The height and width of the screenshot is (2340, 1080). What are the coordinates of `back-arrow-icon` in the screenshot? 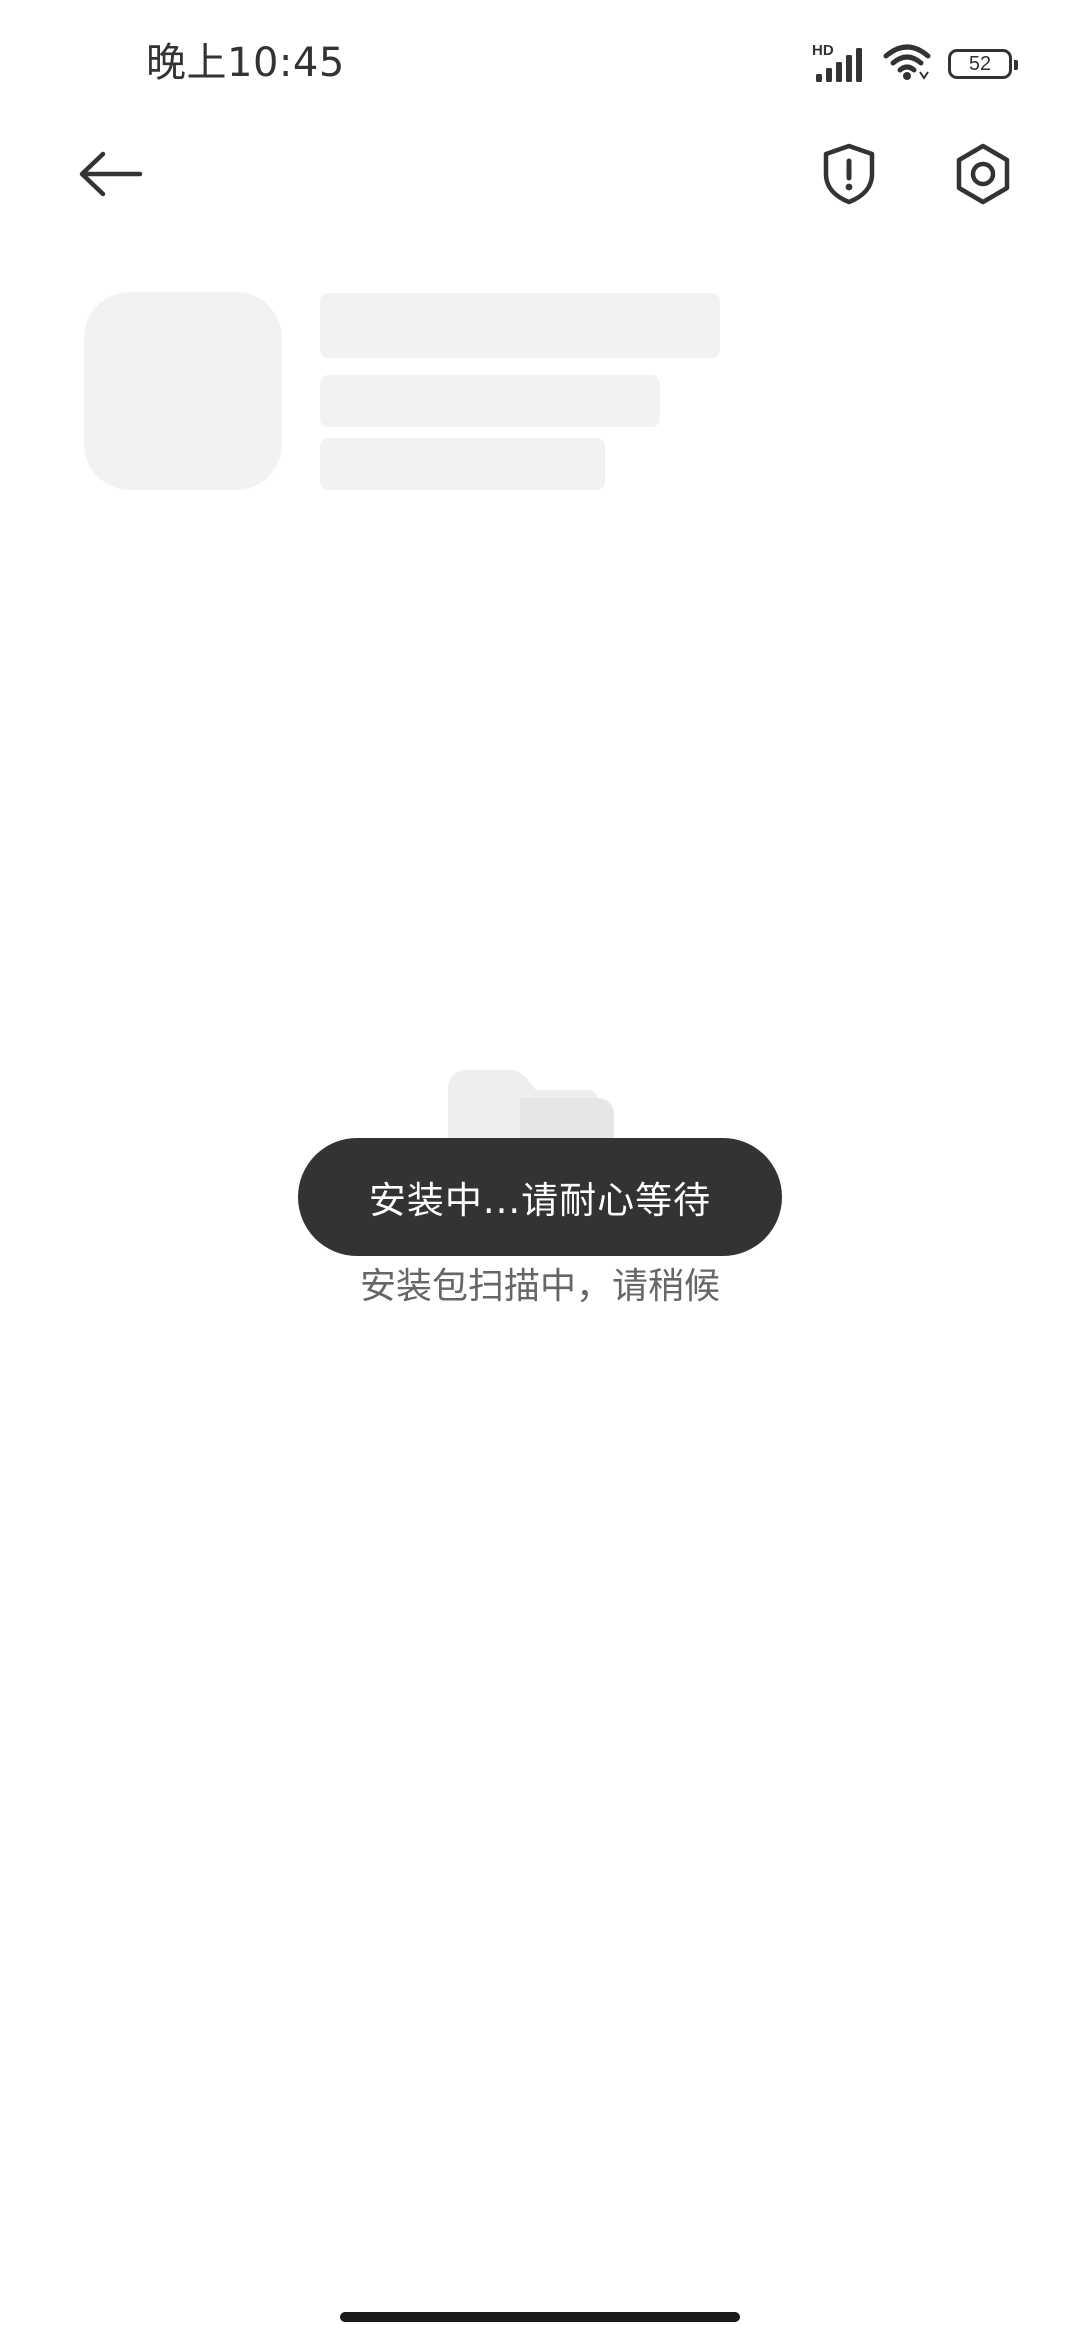 It's located at (110, 176).